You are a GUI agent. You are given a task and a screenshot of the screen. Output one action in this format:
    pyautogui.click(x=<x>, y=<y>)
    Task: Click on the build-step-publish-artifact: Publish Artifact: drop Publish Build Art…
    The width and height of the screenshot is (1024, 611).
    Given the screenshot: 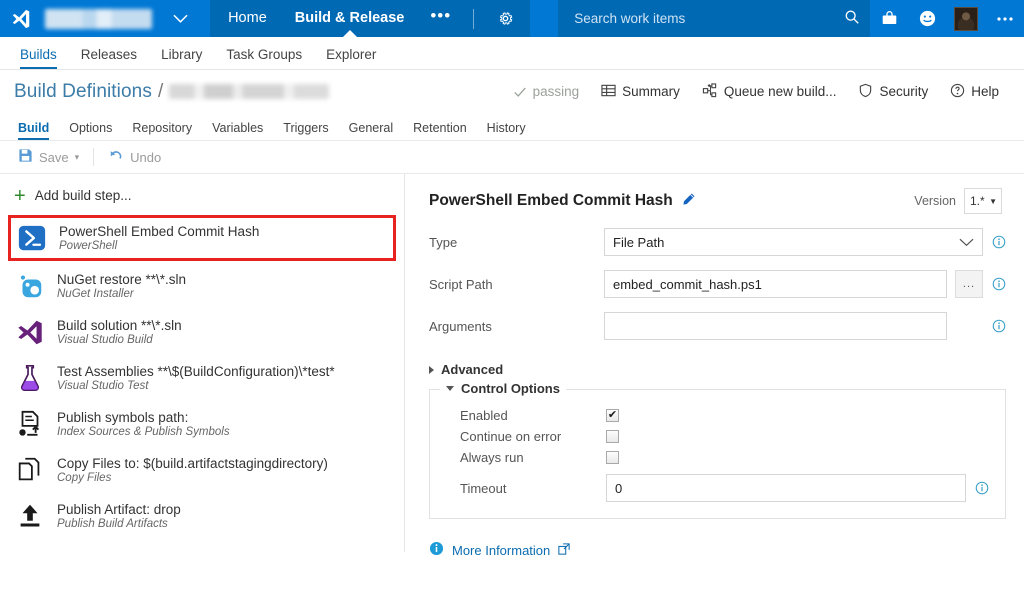 What is the action you would take?
    pyautogui.click(x=202, y=516)
    